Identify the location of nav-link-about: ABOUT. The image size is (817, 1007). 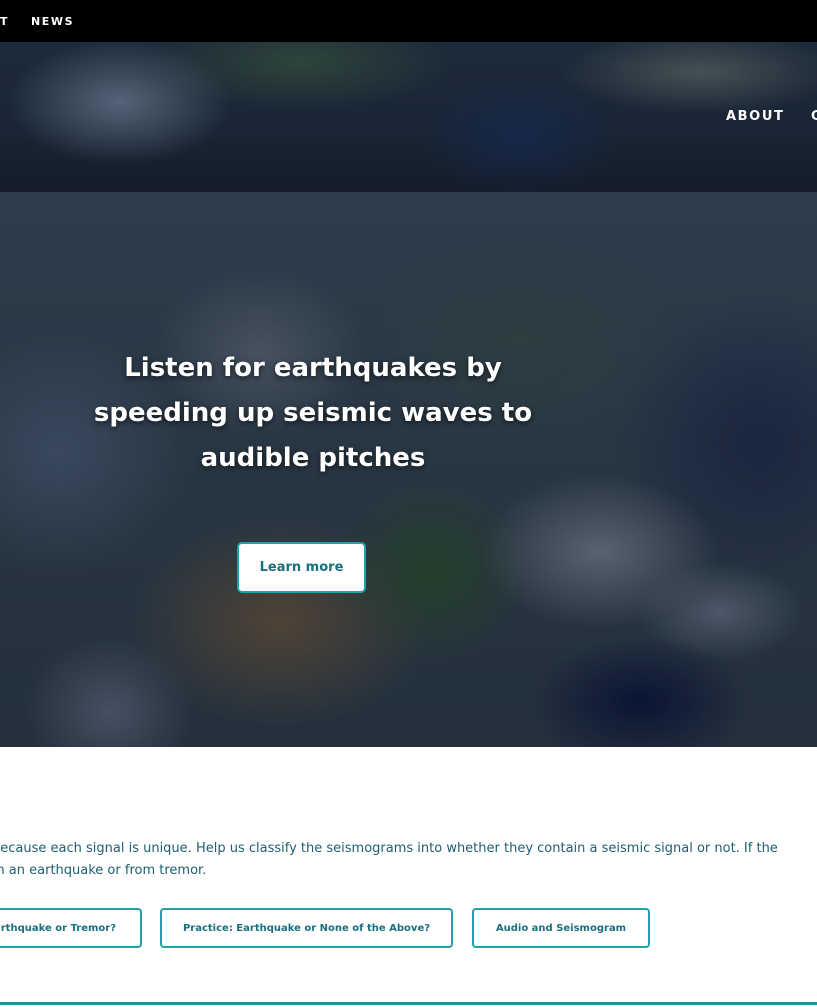
(755, 116).